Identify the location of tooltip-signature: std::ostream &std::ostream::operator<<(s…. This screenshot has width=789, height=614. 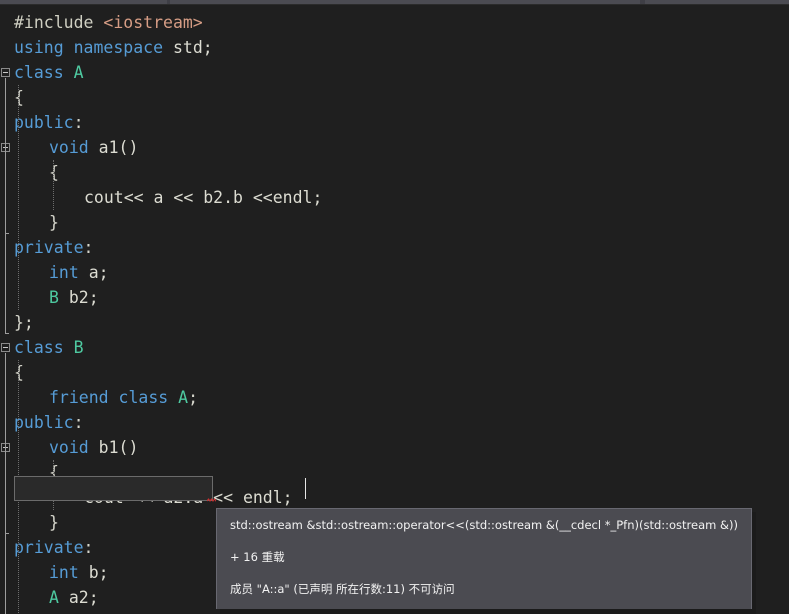
(484, 525).